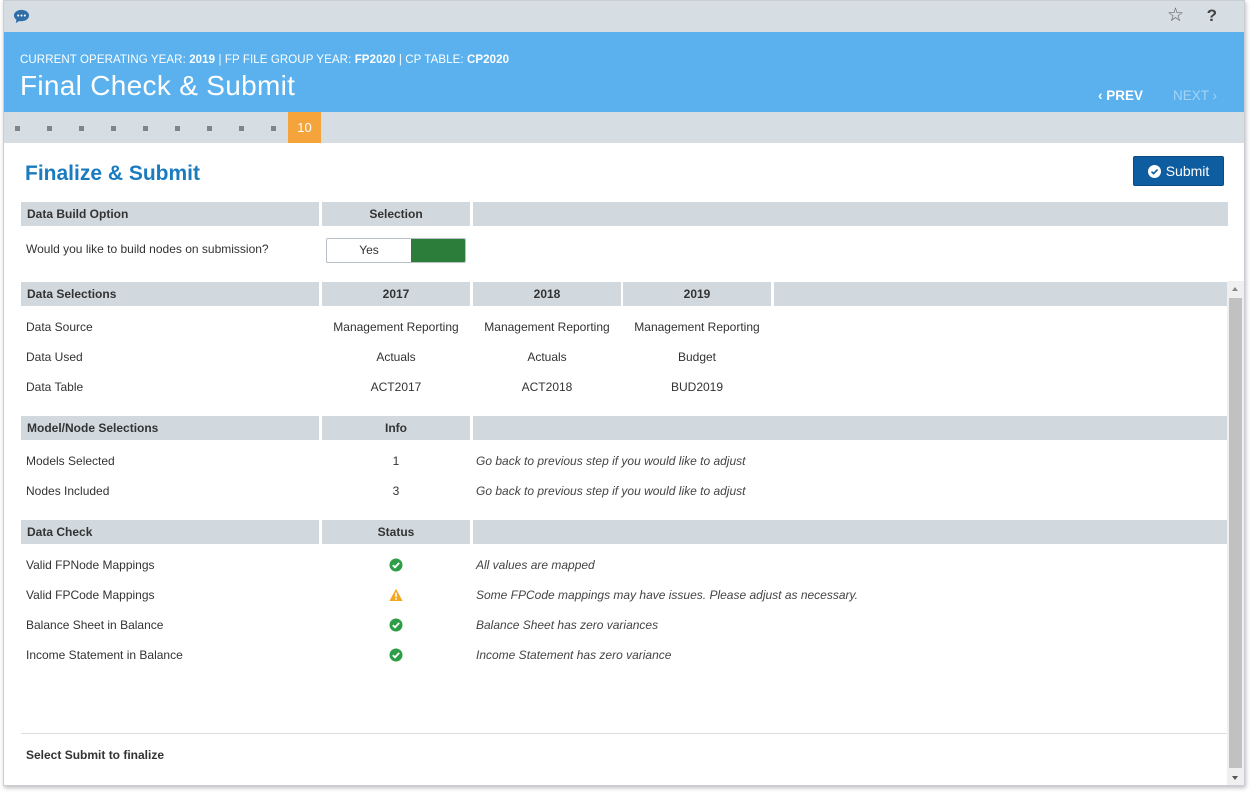 The image size is (1253, 792). What do you see at coordinates (113, 173) in the screenshot?
I see `section-title: Finalize & Submit` at bounding box center [113, 173].